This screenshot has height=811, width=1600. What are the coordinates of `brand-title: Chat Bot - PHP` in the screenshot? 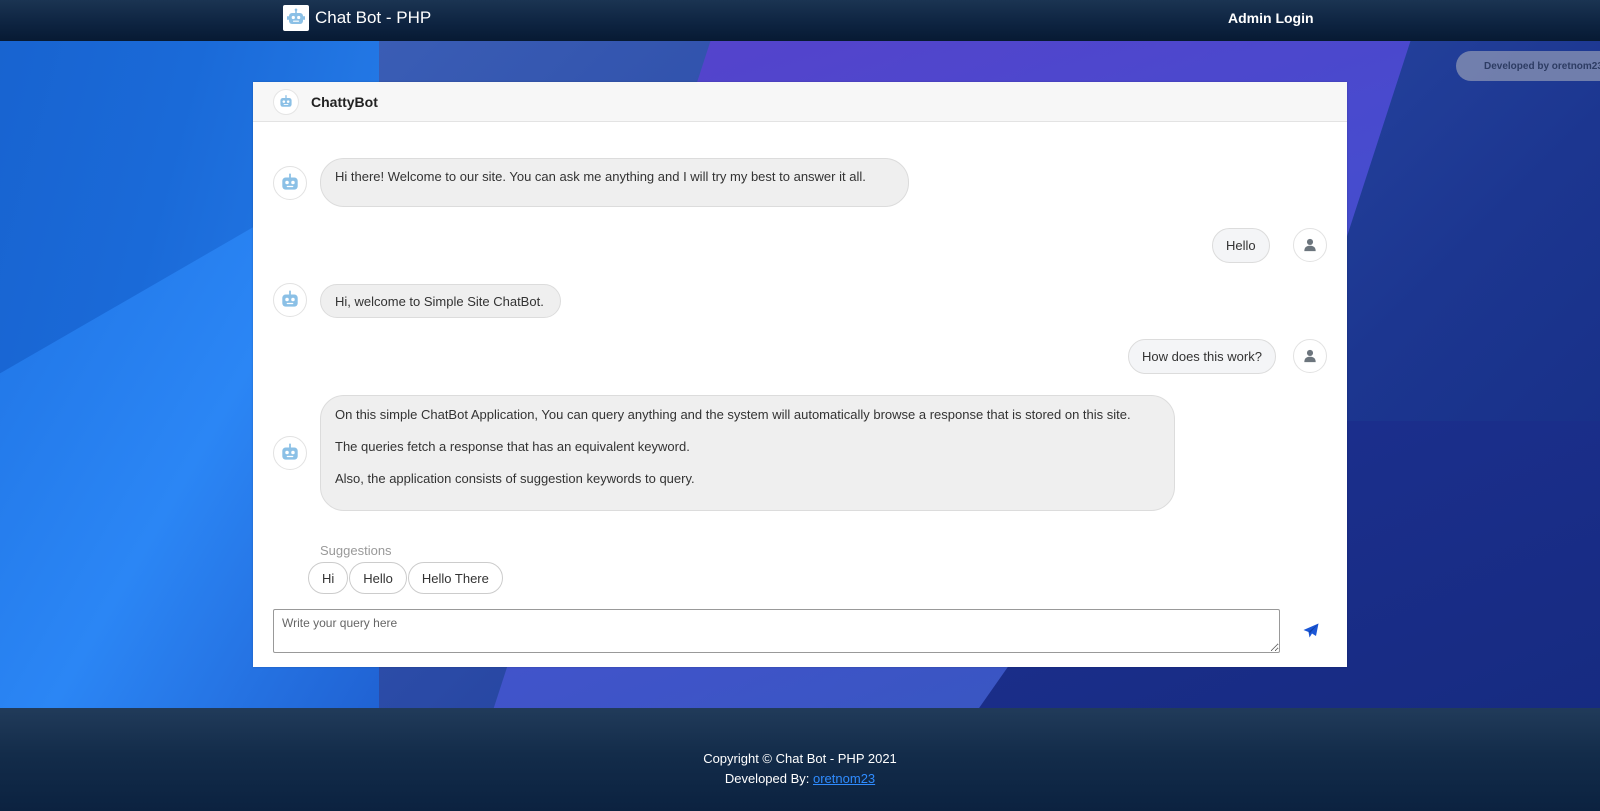 It's located at (373, 17).